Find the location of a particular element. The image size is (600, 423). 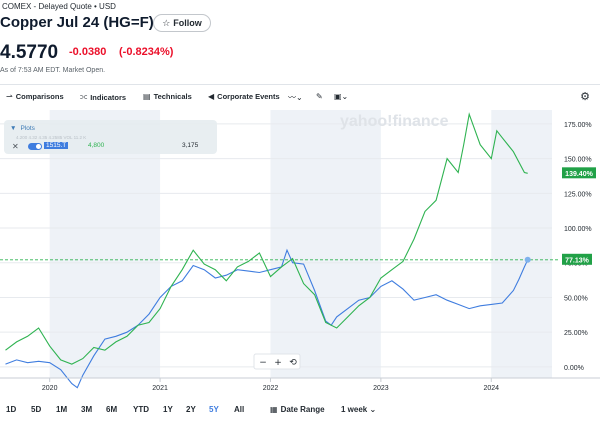

y-tick-label: 50.00% is located at coordinates (576, 298).